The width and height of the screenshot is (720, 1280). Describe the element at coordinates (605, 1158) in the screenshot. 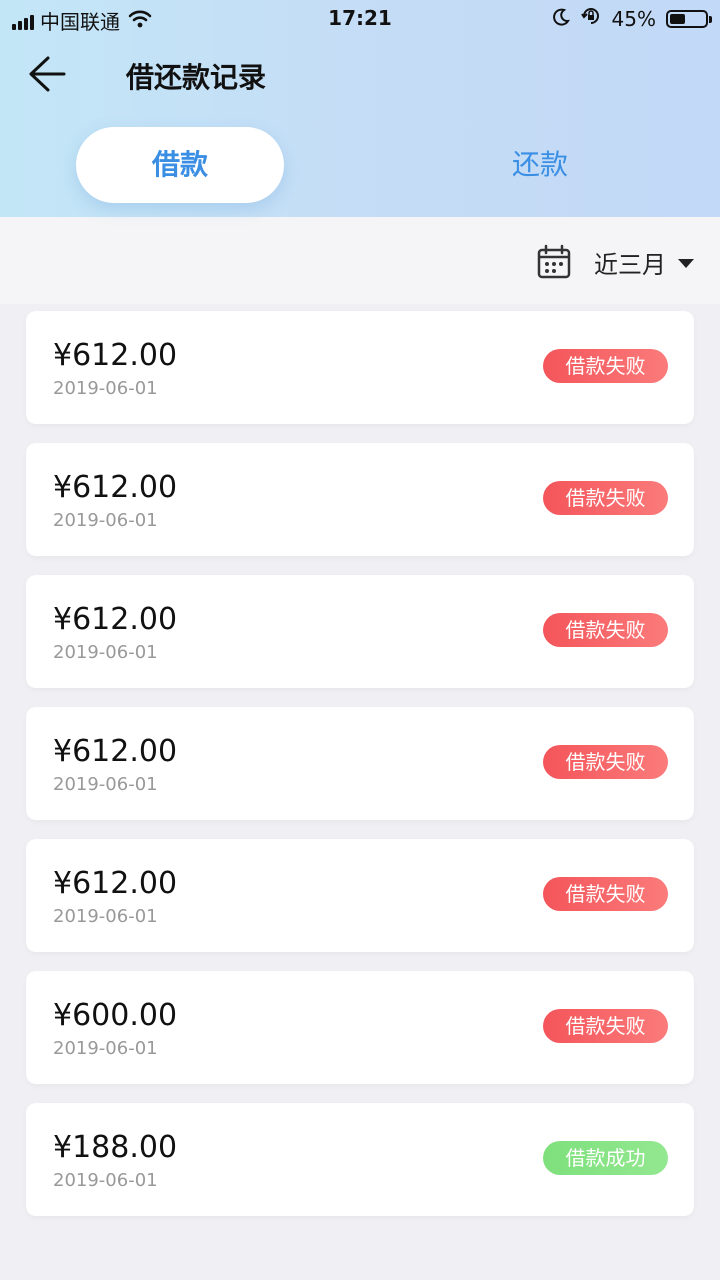

I see `status-badge: 借款成功` at that location.